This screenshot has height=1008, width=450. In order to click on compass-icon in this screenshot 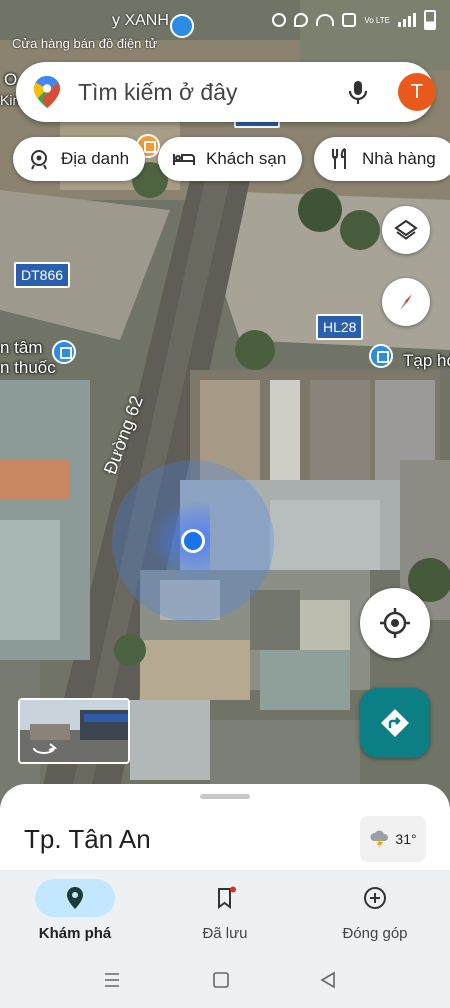, I will do `click(406, 302)`.